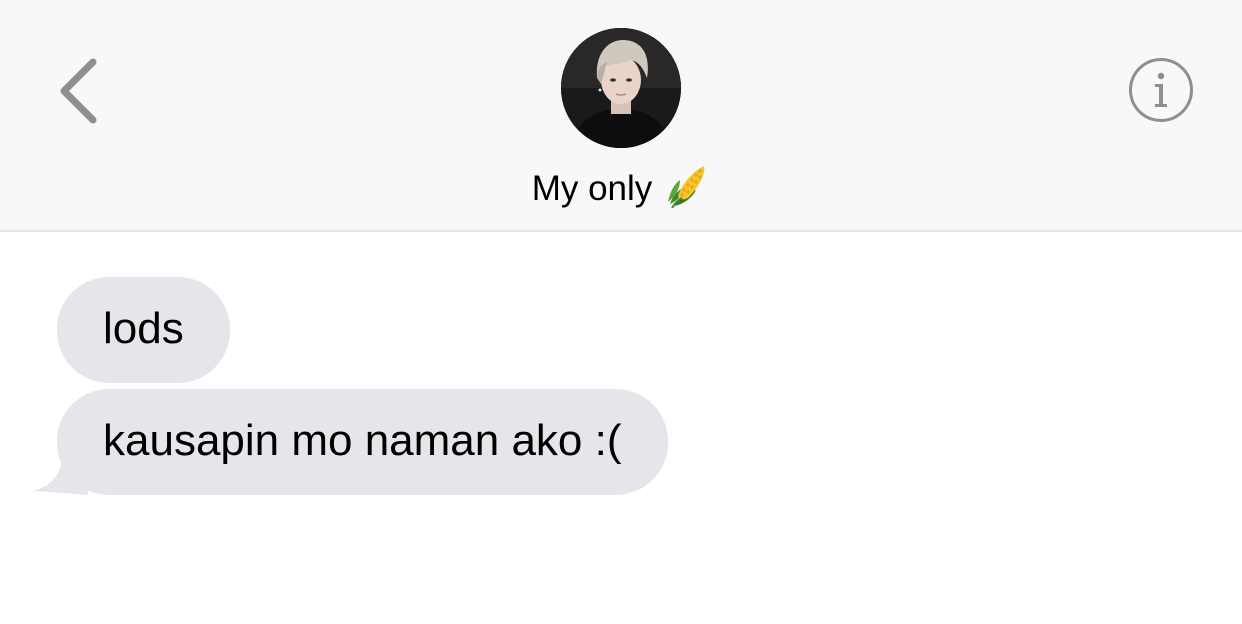 This screenshot has width=1242, height=624. I want to click on chevron-left-icon, so click(78, 91).